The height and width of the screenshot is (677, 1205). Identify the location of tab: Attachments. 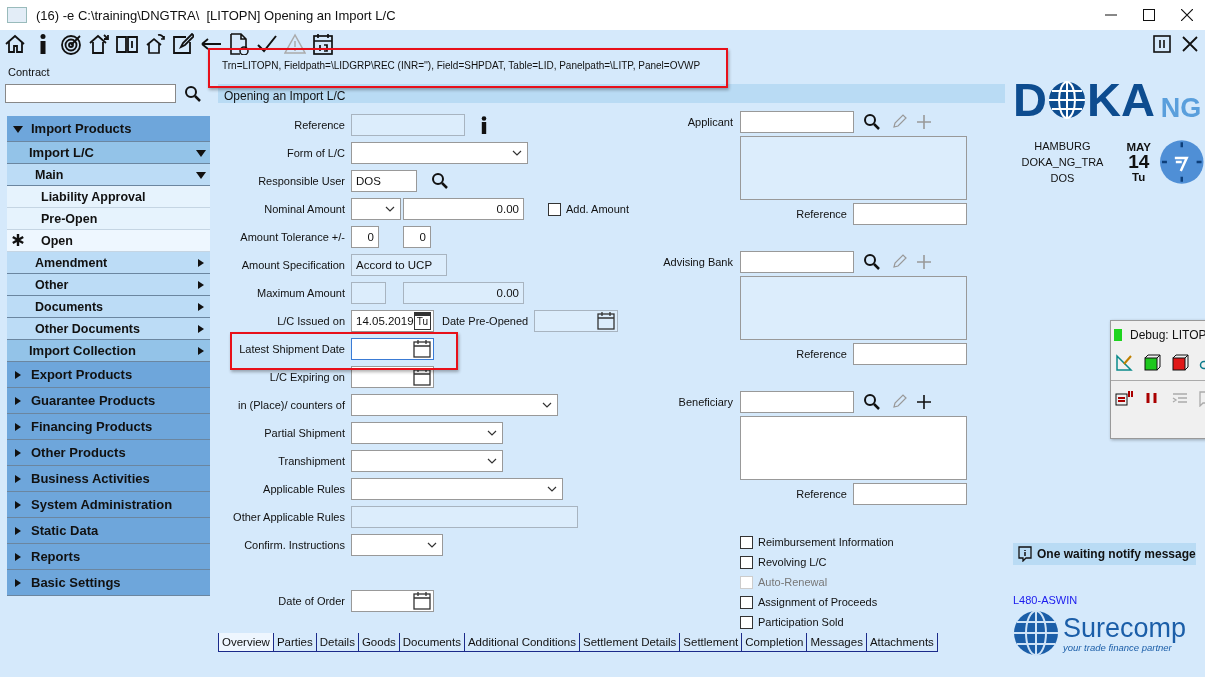
(901, 642).